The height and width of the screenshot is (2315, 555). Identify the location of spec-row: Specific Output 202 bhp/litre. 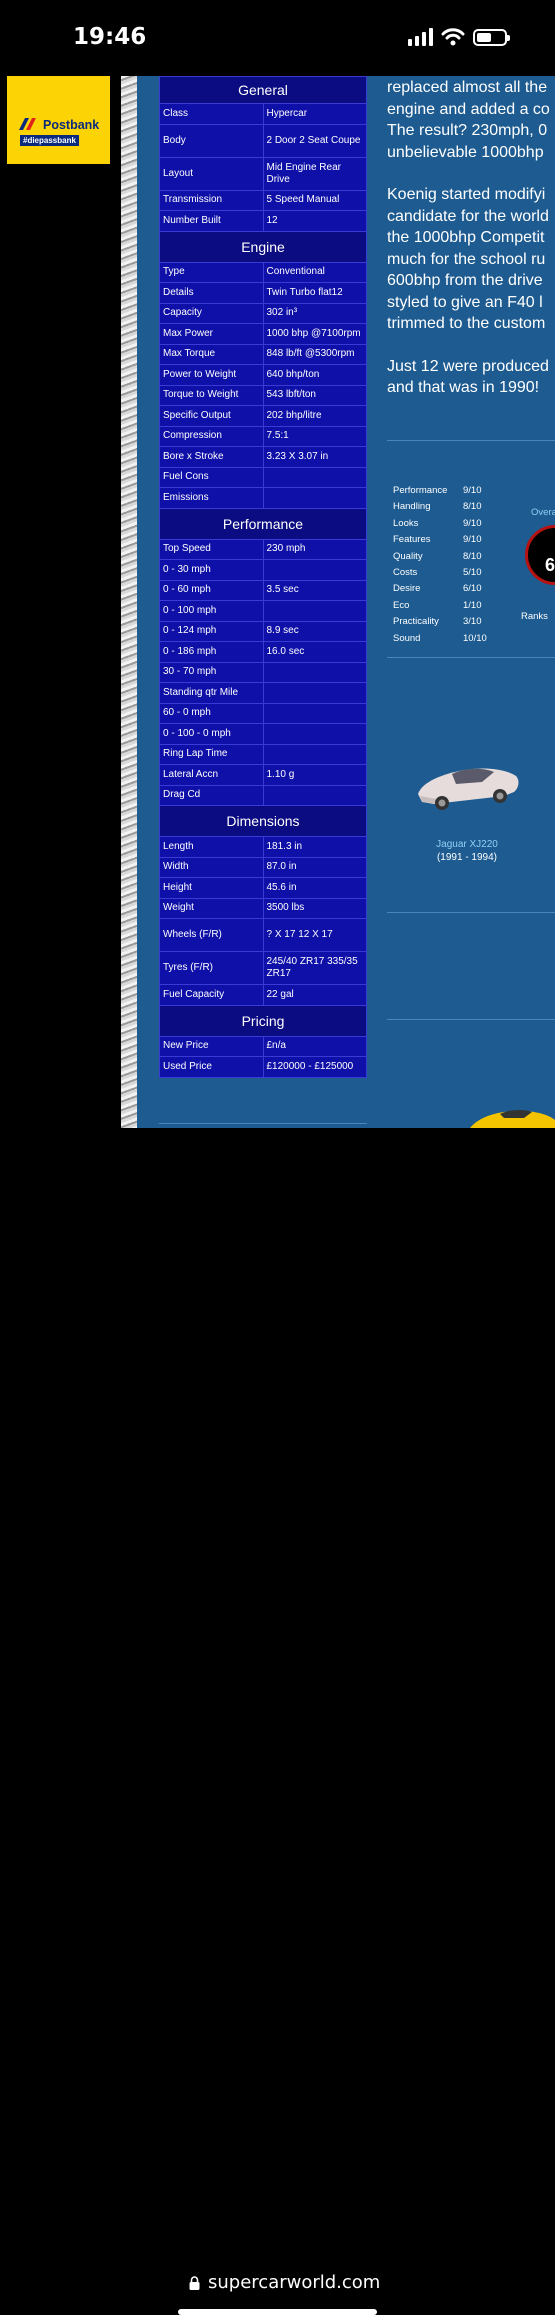
(263, 416).